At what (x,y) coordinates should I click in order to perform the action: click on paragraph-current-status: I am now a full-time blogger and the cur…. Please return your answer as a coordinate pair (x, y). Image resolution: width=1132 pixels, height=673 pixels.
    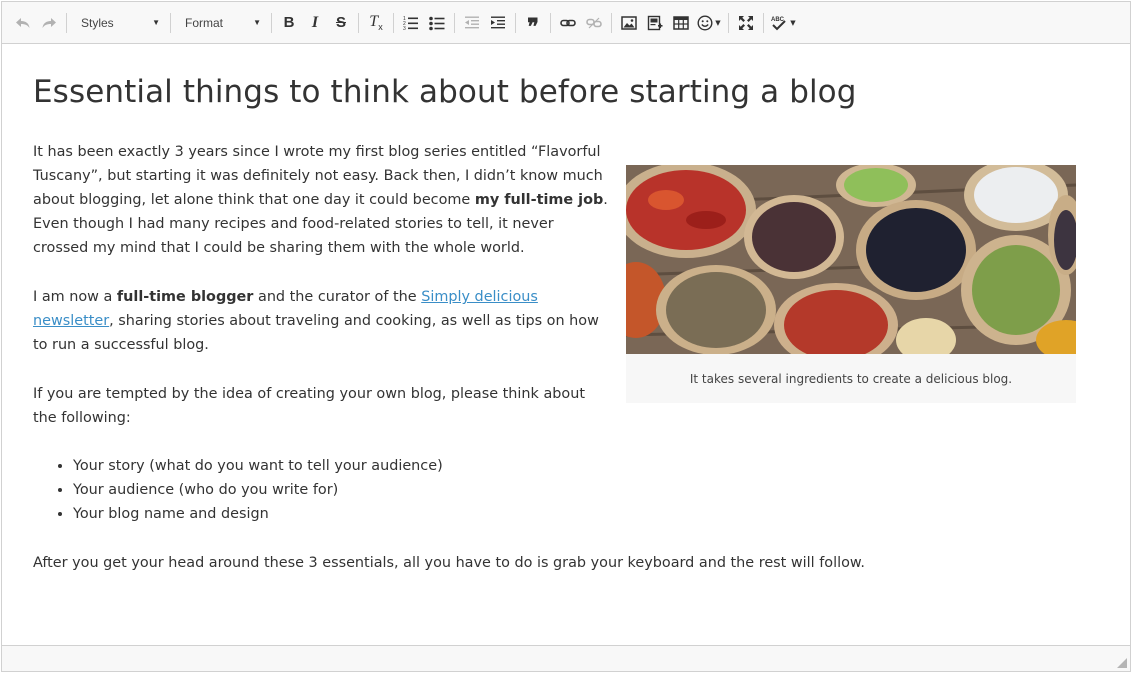
    Looking at the image, I should click on (316, 321).